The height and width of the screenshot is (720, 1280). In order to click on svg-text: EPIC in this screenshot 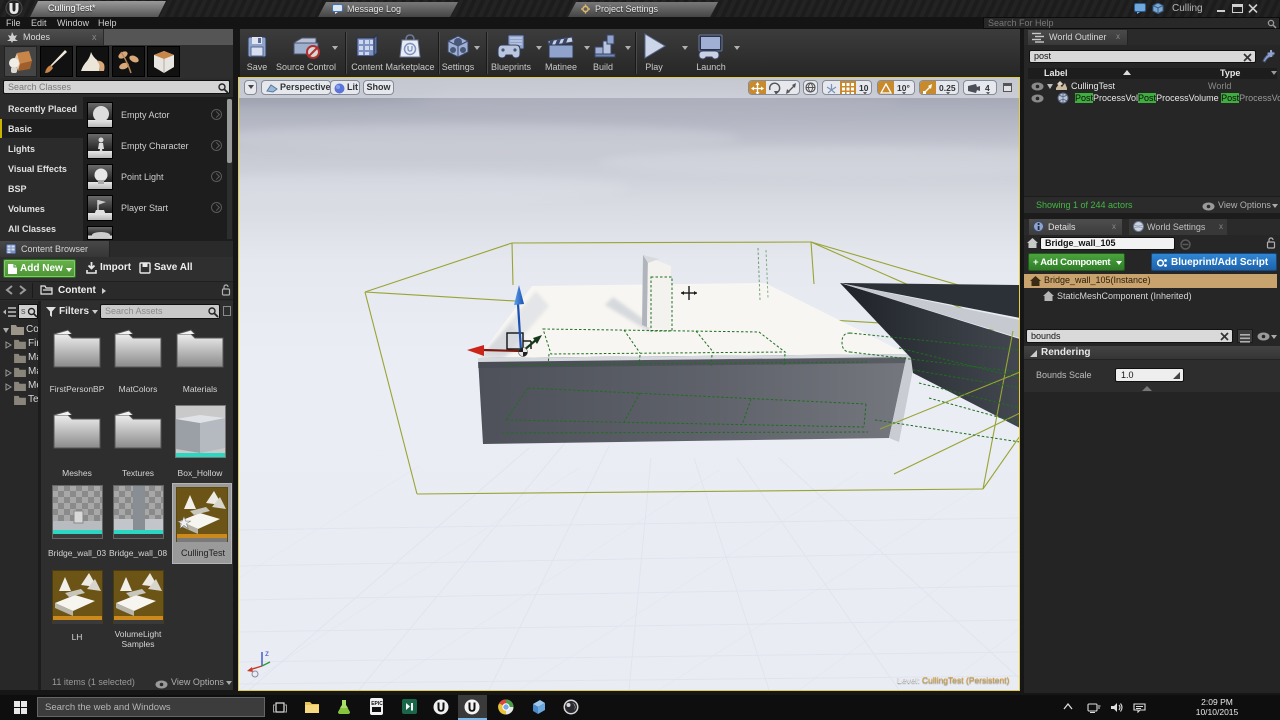, I will do `click(377, 704)`.